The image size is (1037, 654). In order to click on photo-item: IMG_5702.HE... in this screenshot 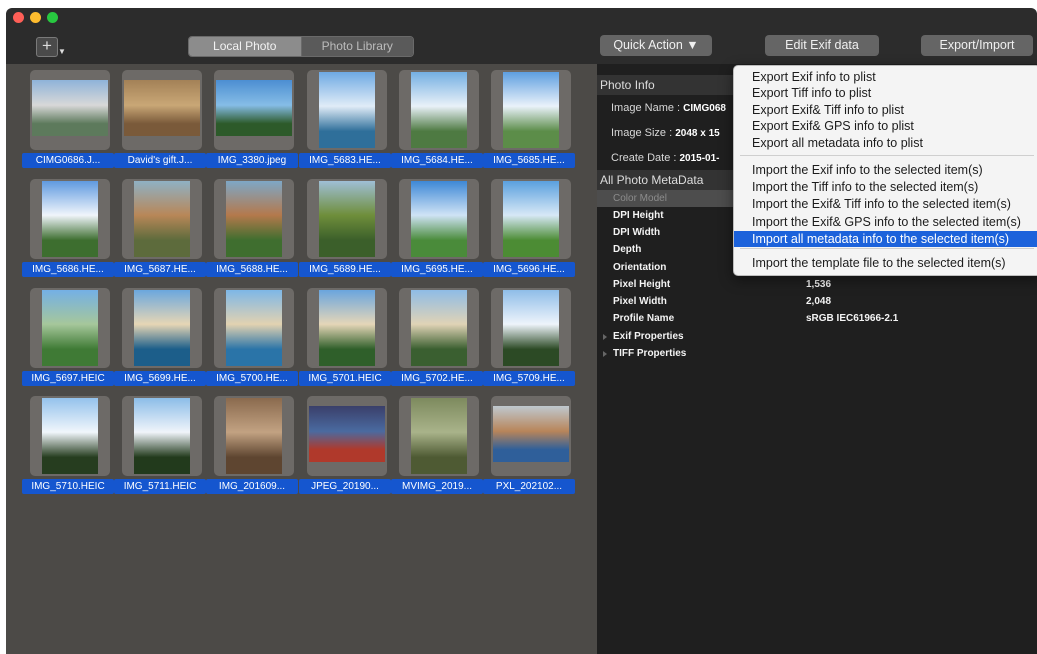, I will do `click(437, 338)`.